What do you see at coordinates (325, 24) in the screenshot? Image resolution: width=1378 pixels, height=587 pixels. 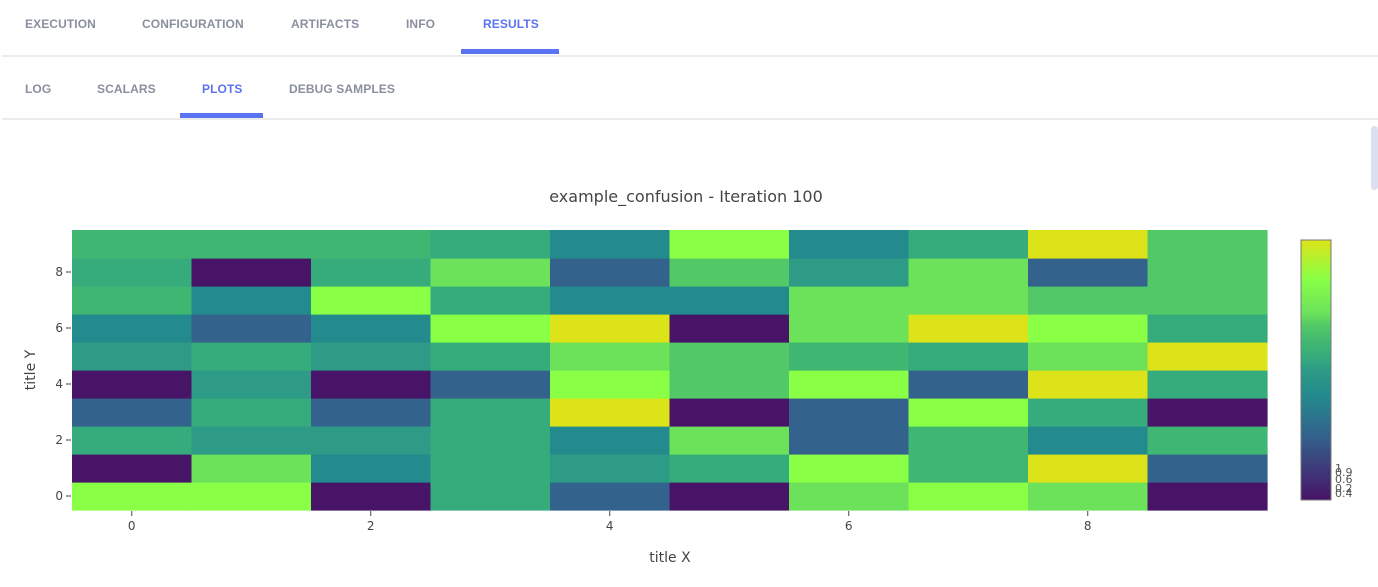 I see `tab-artifacts: ARTIFACTS` at bounding box center [325, 24].